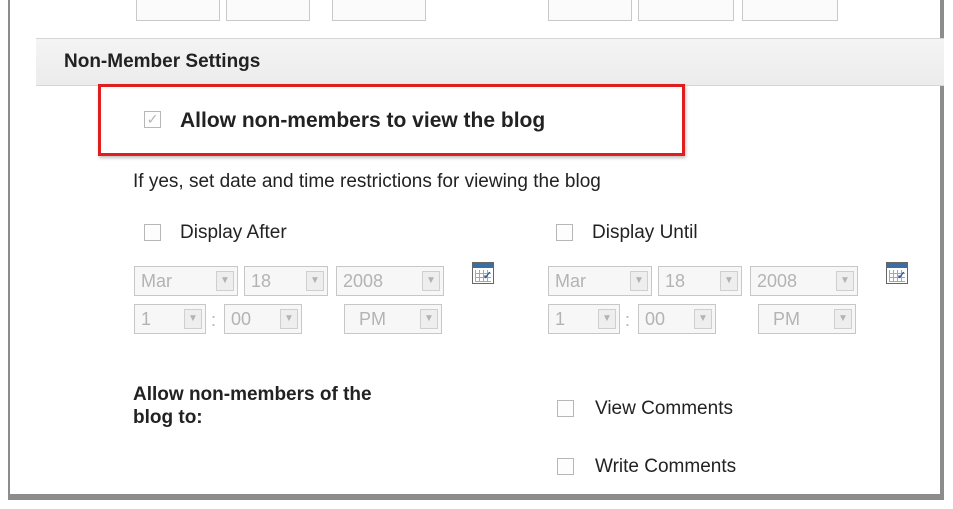 The image size is (953, 509). I want to click on display-after-ampm-select: PM ▼, so click(393, 319).